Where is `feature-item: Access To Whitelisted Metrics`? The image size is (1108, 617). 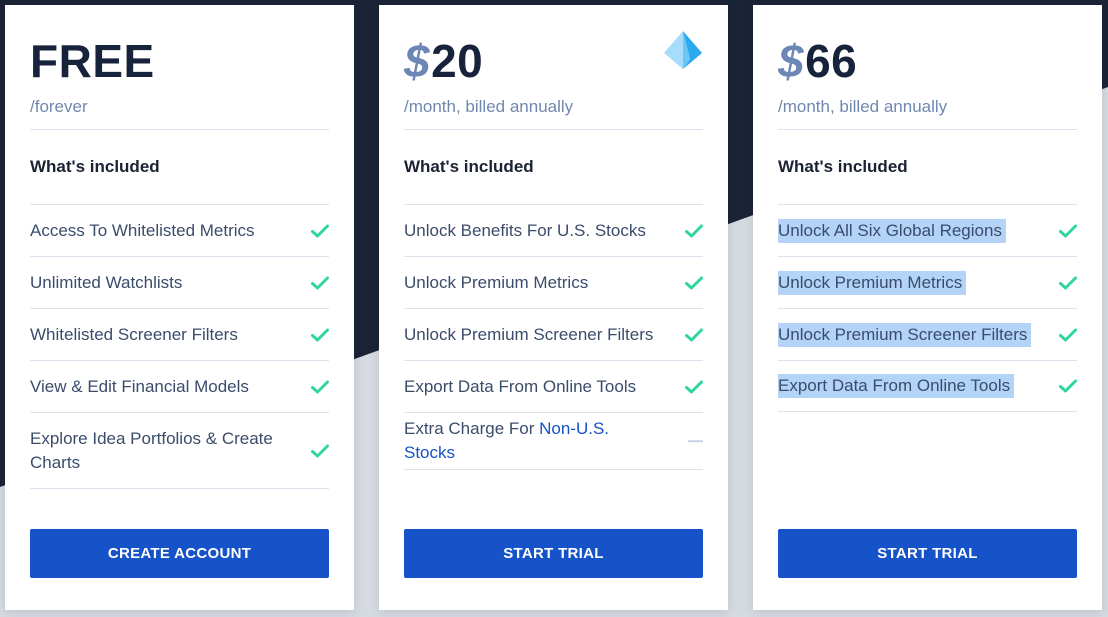 feature-item: Access To Whitelisted Metrics is located at coordinates (179, 230).